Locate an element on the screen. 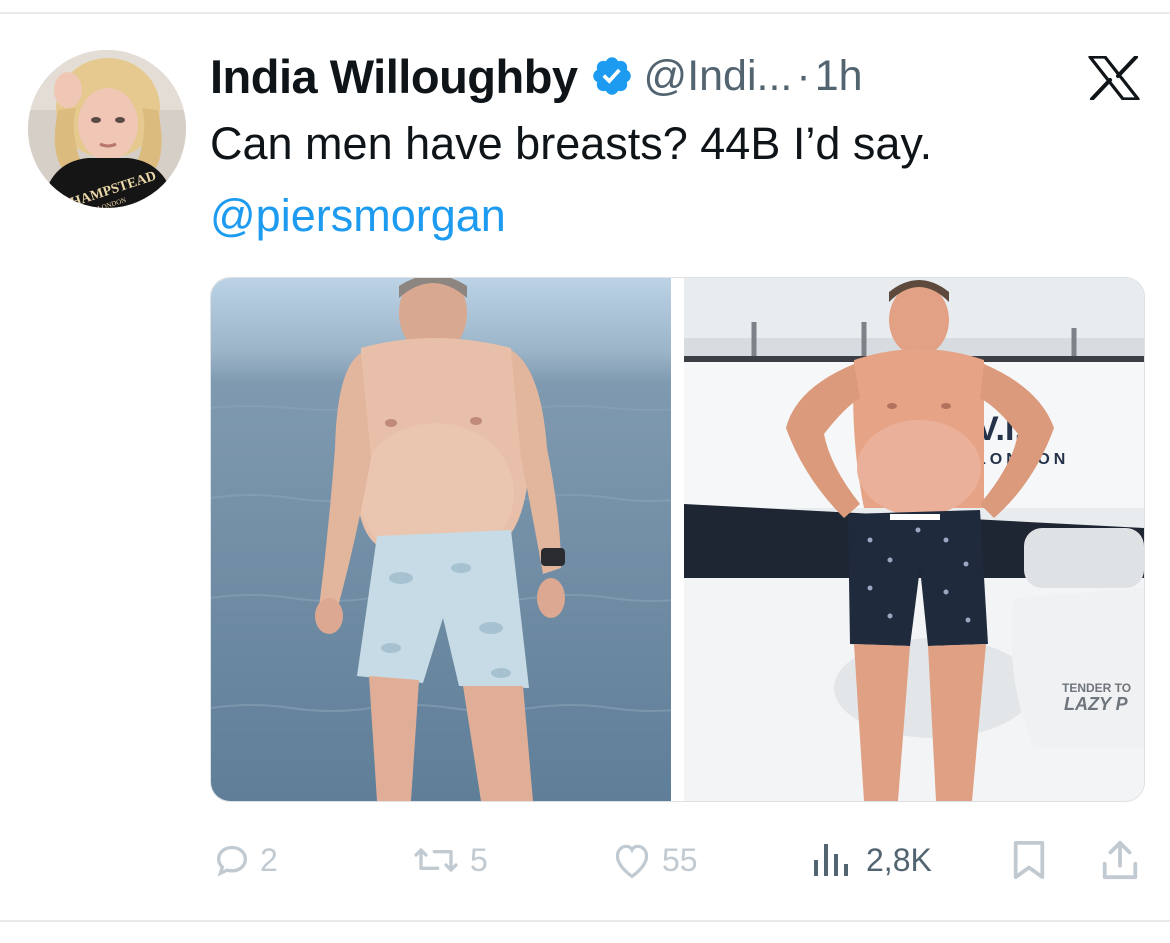 The height and width of the screenshot is (943, 1170). x-logo-icon is located at coordinates (1114, 78).